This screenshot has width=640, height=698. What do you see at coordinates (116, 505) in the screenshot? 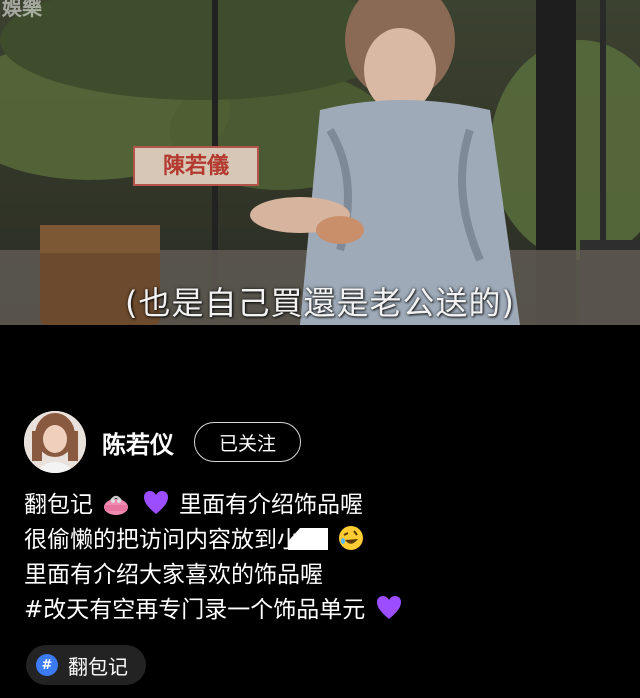
I see `purse-icon` at bounding box center [116, 505].